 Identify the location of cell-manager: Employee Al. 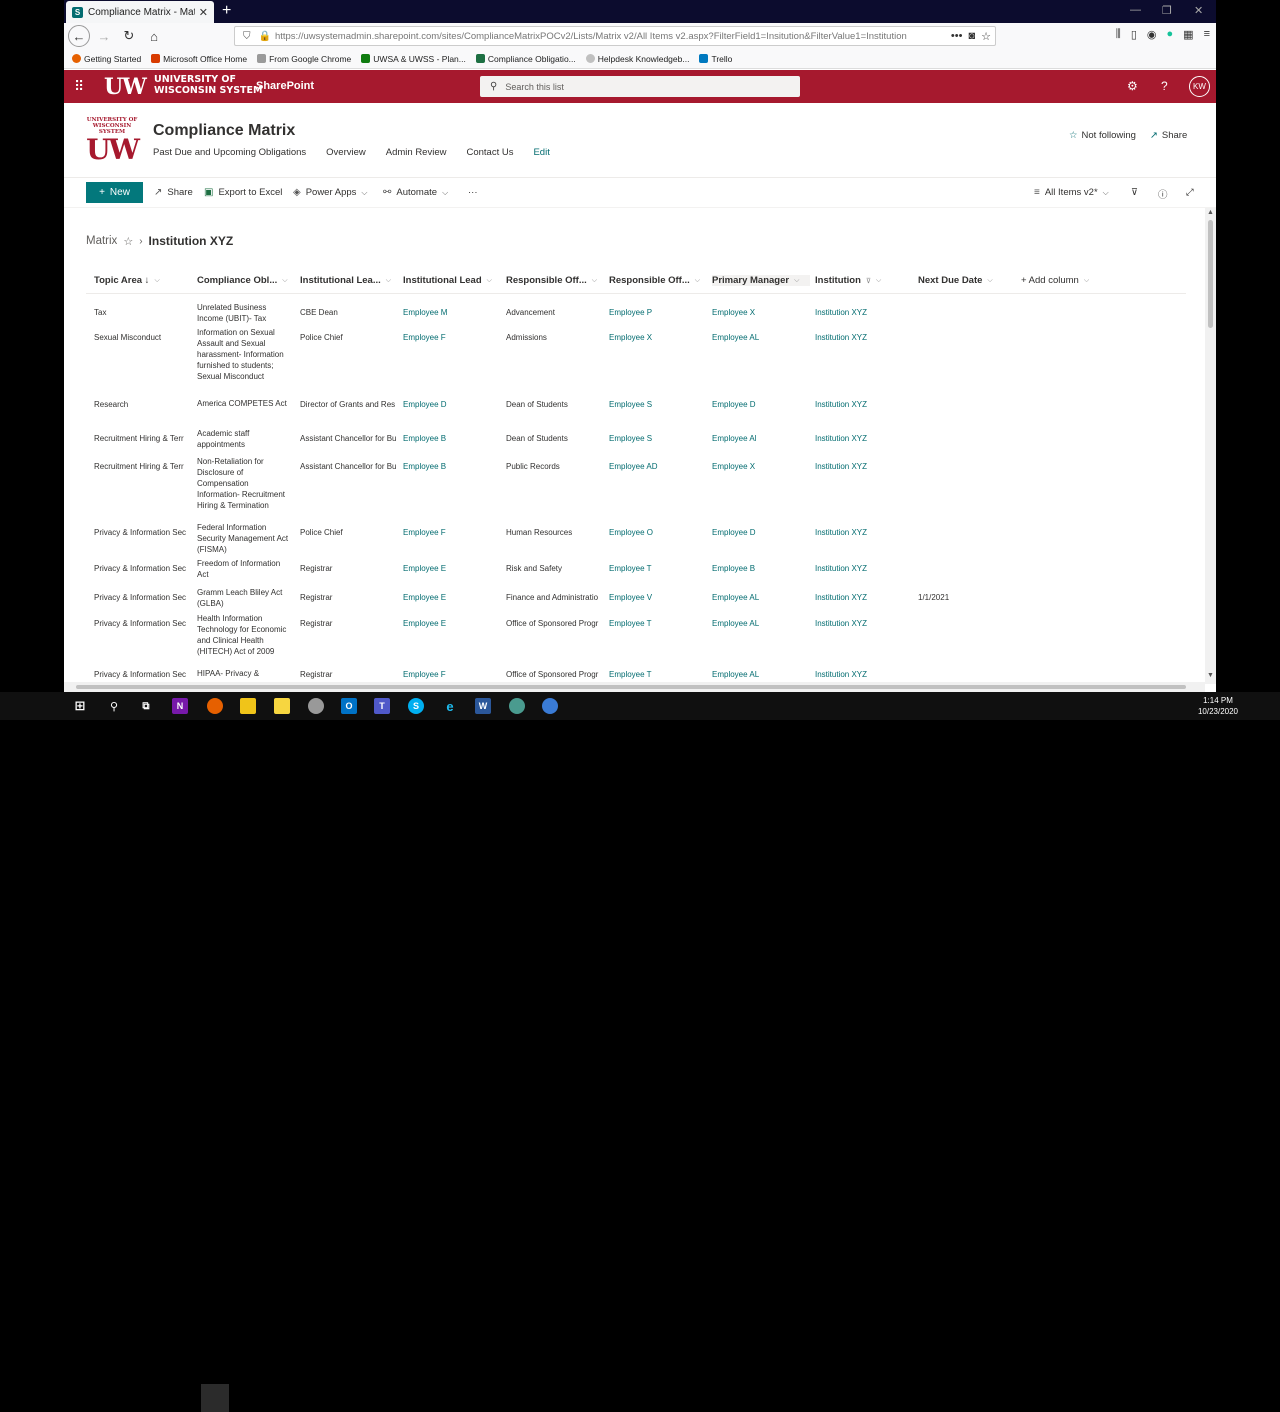
(760, 438).